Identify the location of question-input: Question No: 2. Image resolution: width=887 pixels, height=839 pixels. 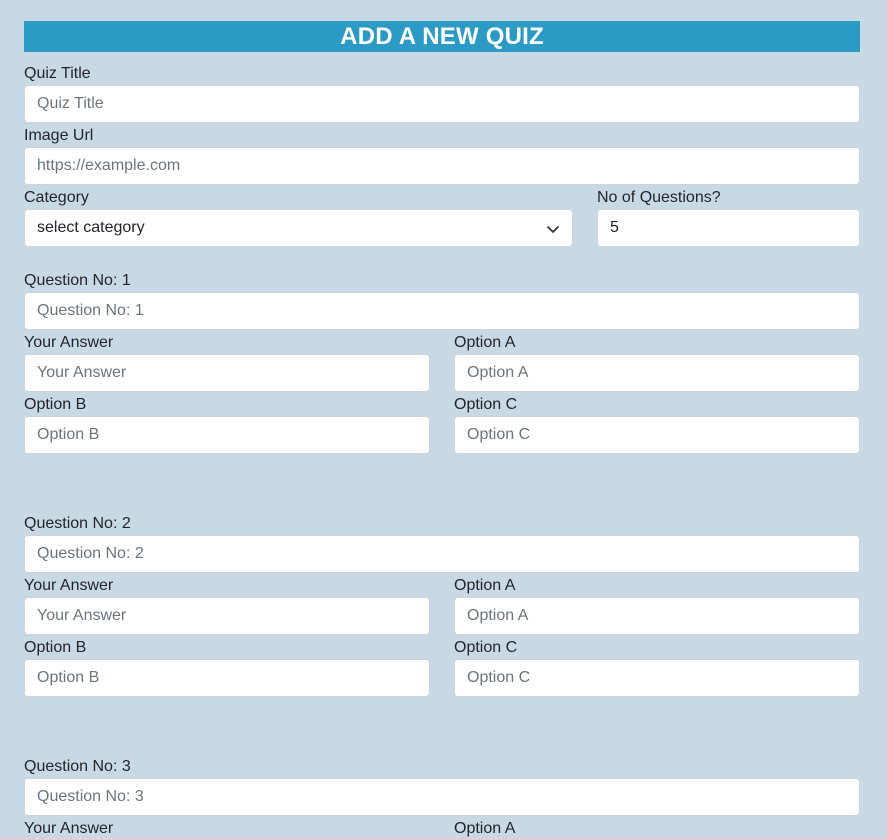
(442, 554).